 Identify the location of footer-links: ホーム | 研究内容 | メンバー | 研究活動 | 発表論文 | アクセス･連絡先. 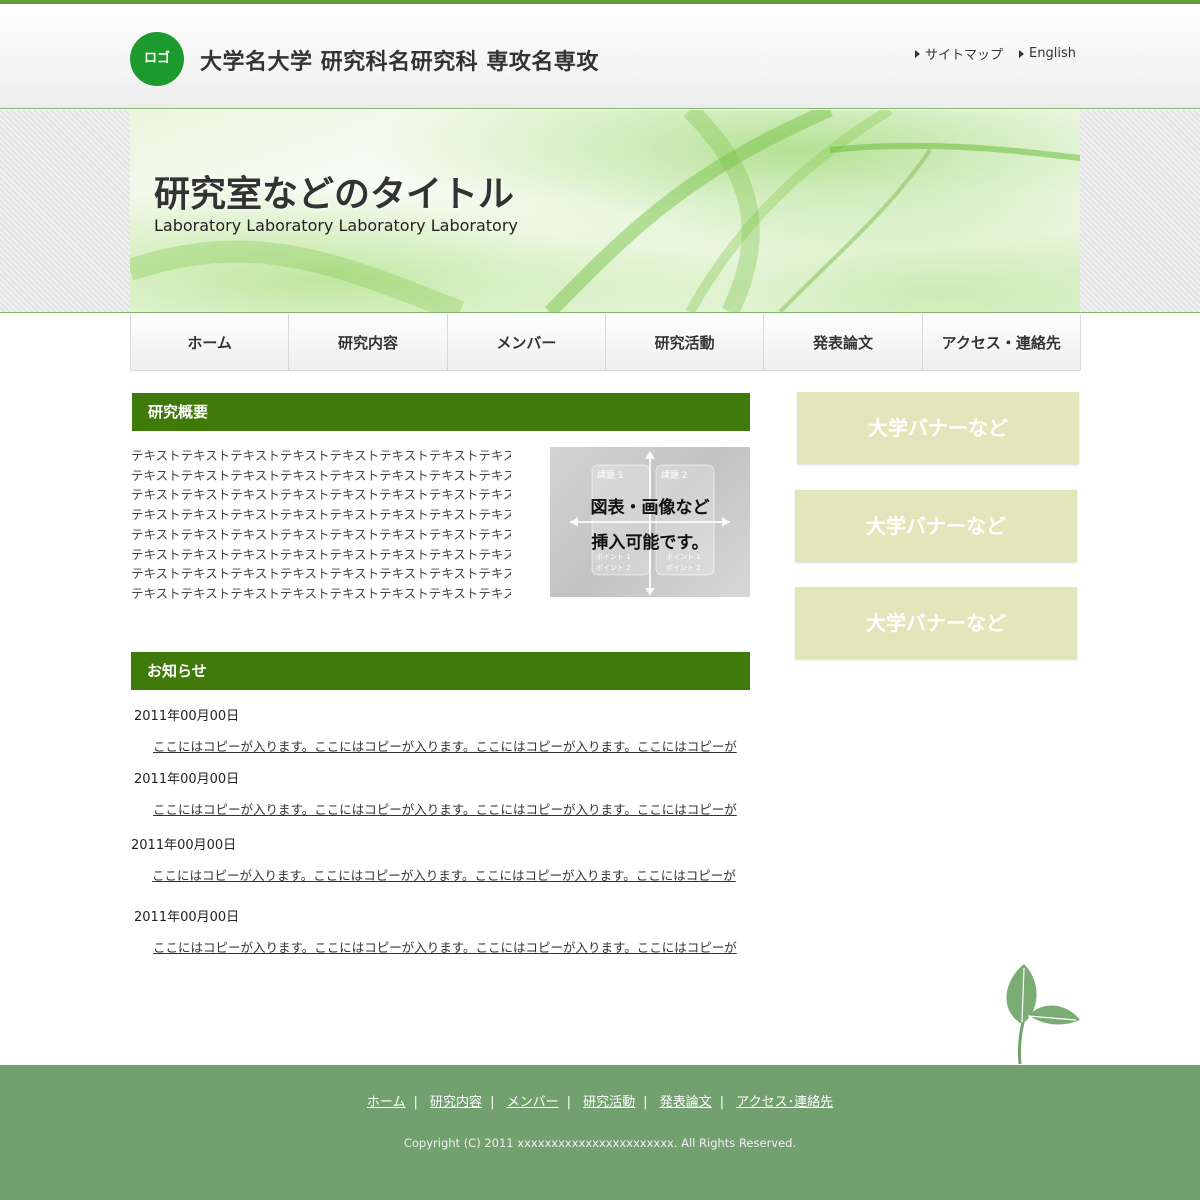
(600, 1102).